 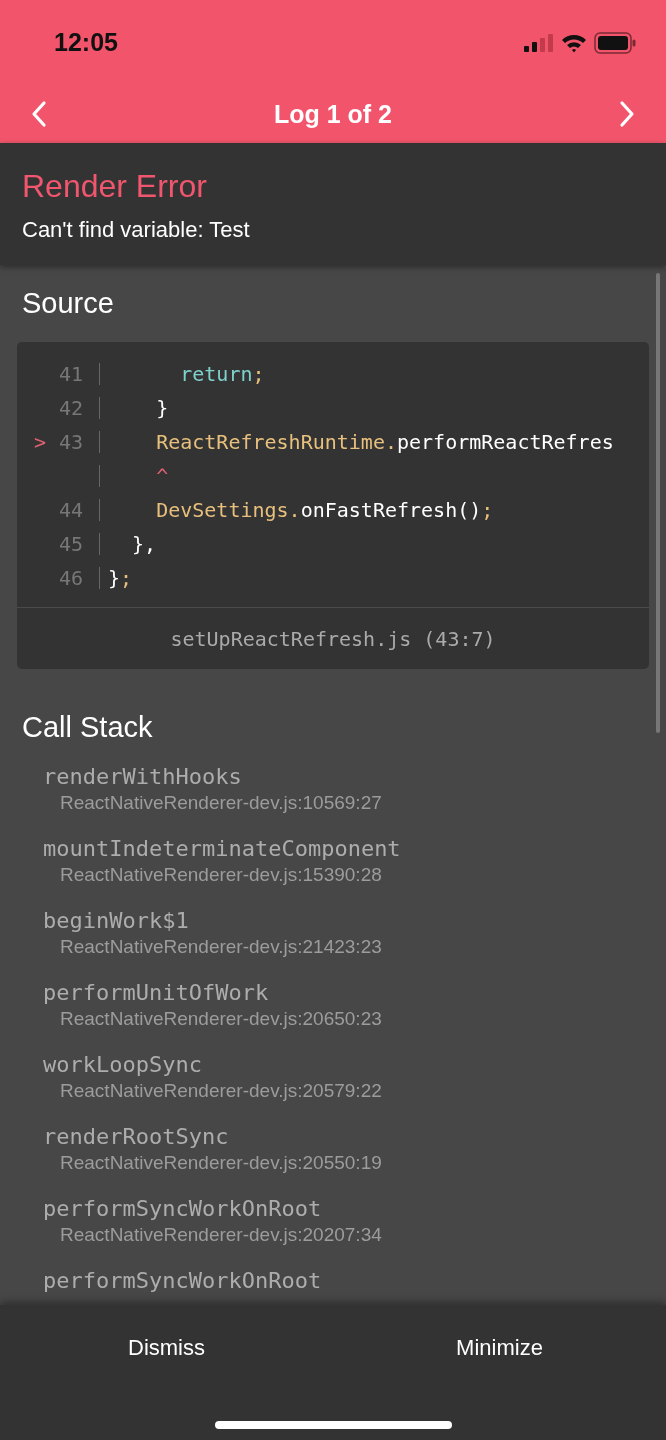 I want to click on status-time: 12:05, so click(x=86, y=42).